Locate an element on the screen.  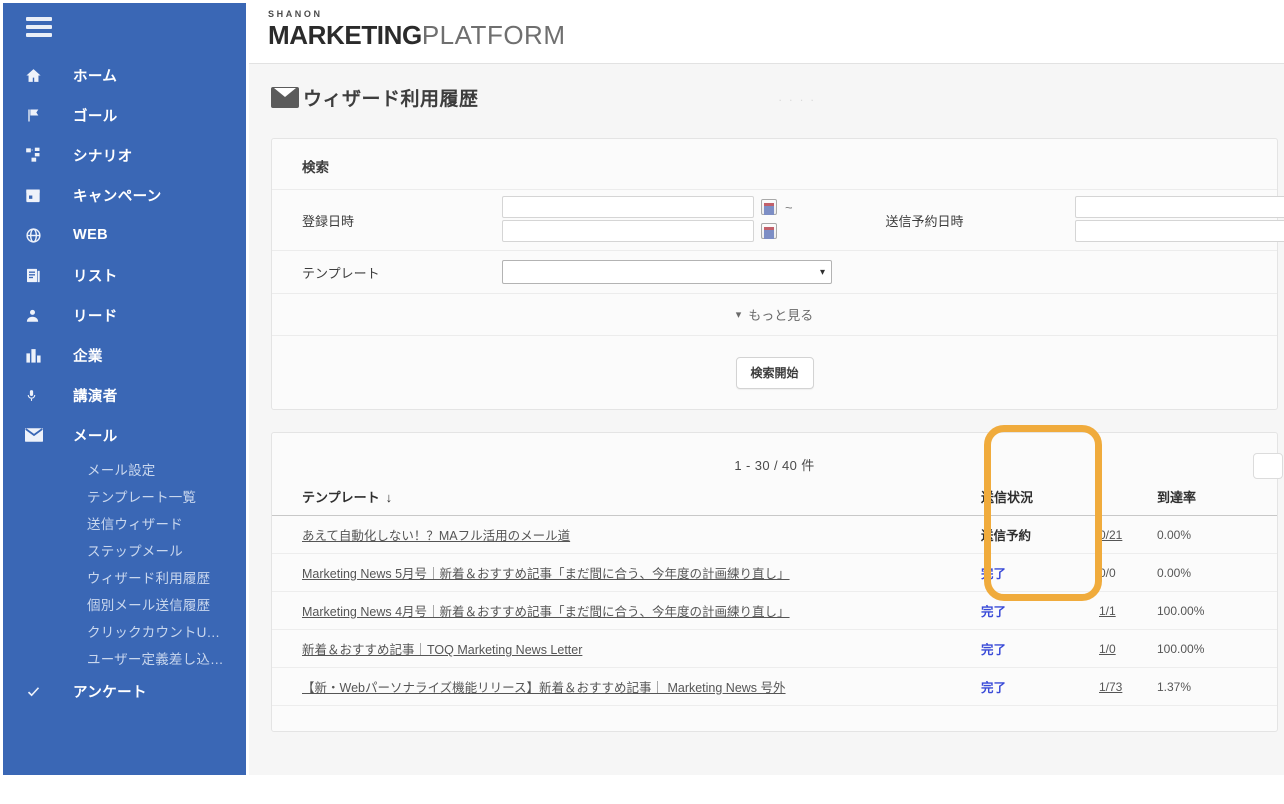
registered-date-inputs: ~ is located at coordinates (647, 220).